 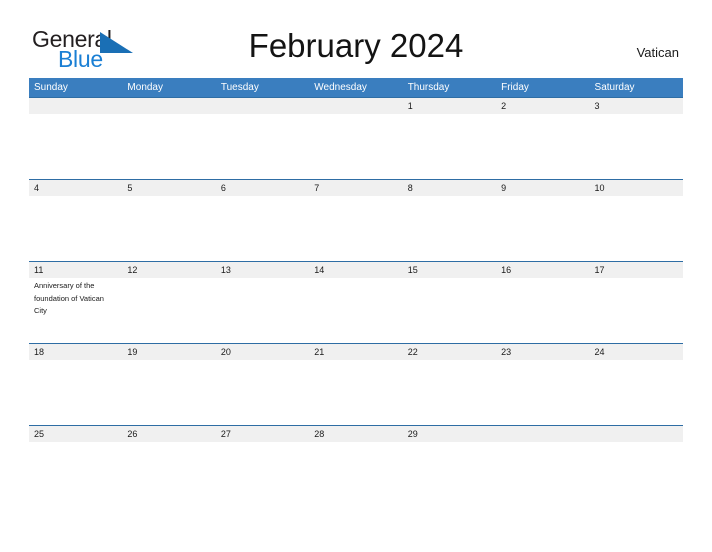 I want to click on weekday-tuesday: Tuesday, so click(x=239, y=87).